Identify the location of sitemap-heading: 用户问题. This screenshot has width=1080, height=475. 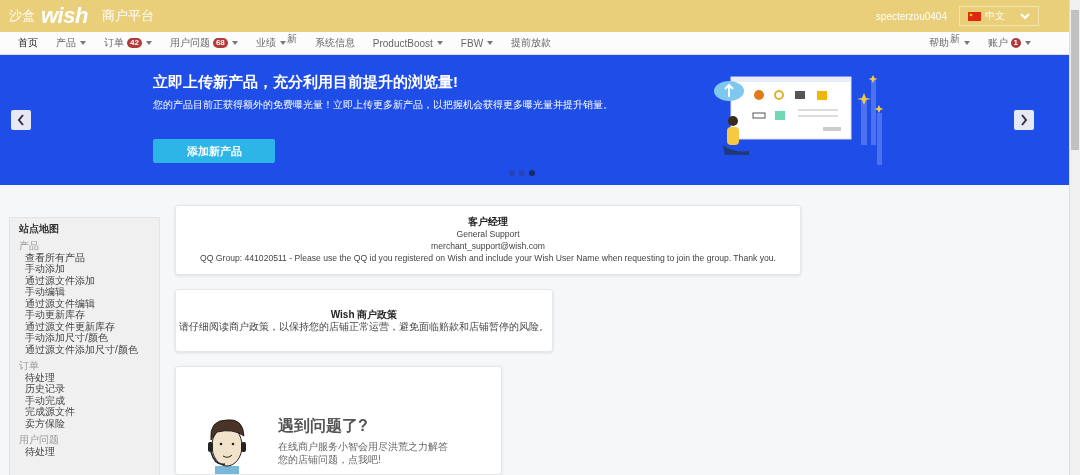
(39, 440).